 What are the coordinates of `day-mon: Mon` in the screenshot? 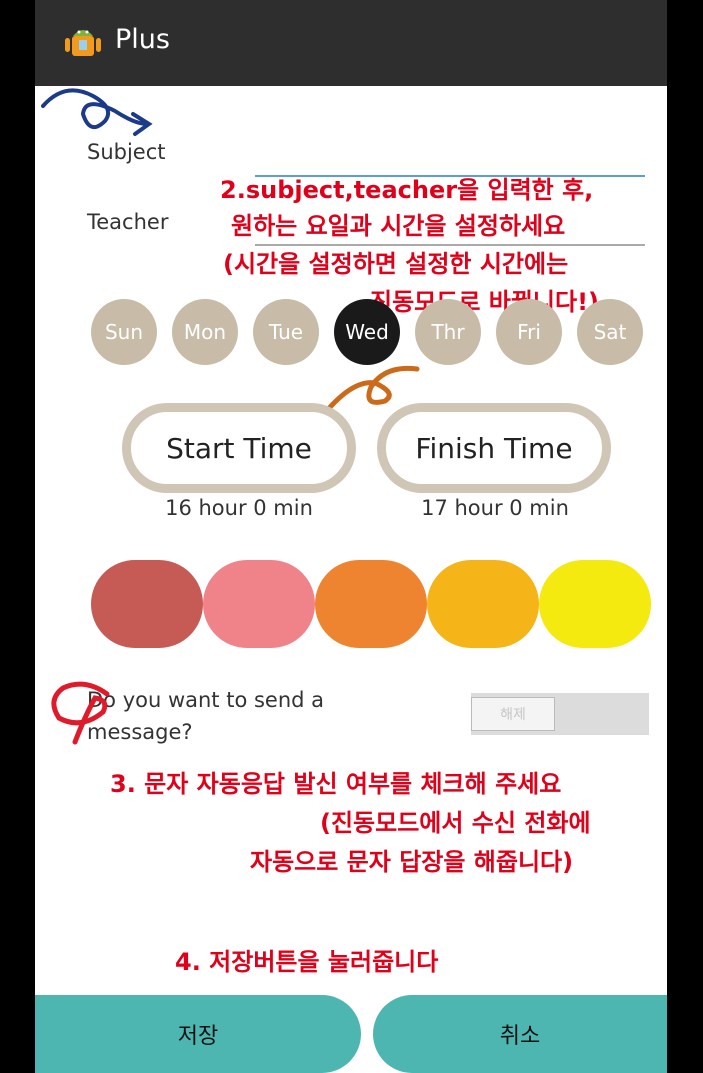 It's located at (205, 332).